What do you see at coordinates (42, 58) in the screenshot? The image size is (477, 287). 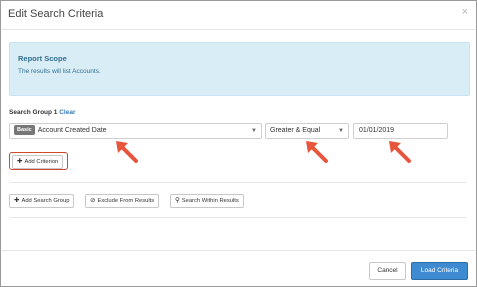 I see `report-scope-title: Report Scope` at bounding box center [42, 58].